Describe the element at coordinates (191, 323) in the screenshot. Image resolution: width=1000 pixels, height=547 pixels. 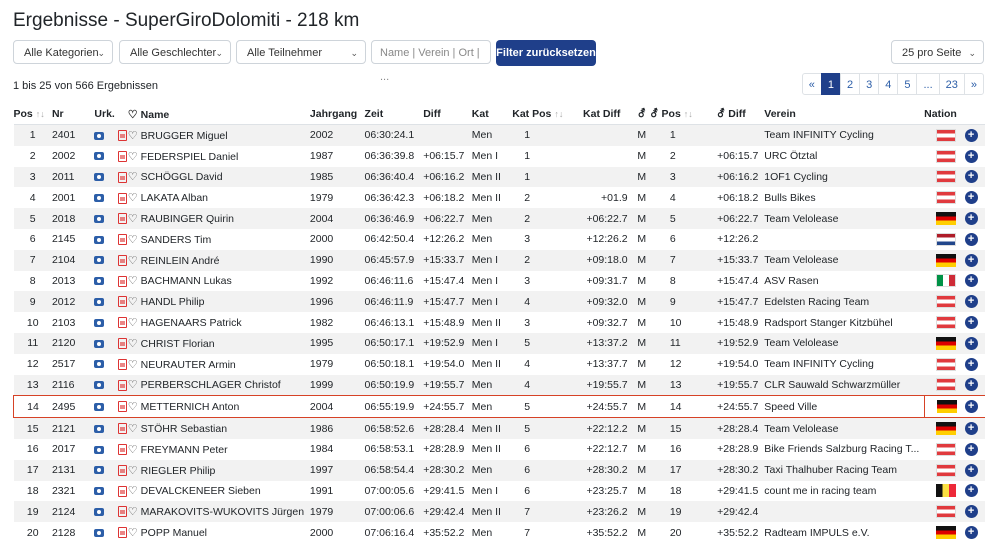
I see `athlete-name: HAGENAARS Patrick` at that location.